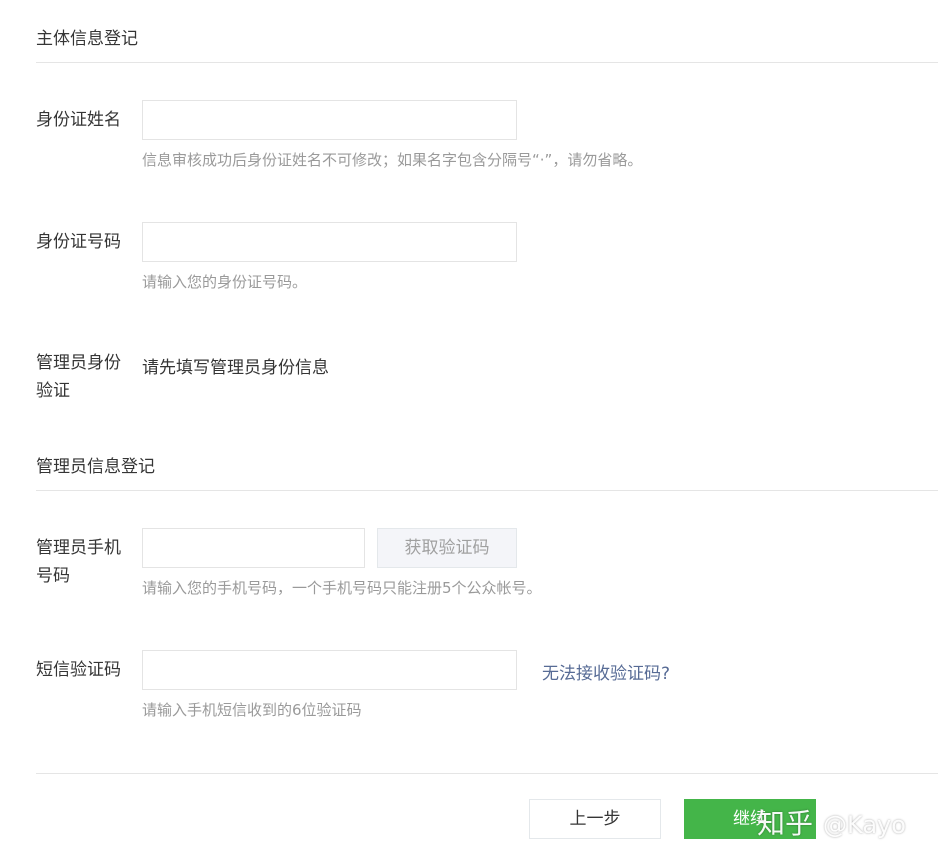  Describe the element at coordinates (78, 670) in the screenshot. I see `sms-code-label: 短信验证码` at that location.